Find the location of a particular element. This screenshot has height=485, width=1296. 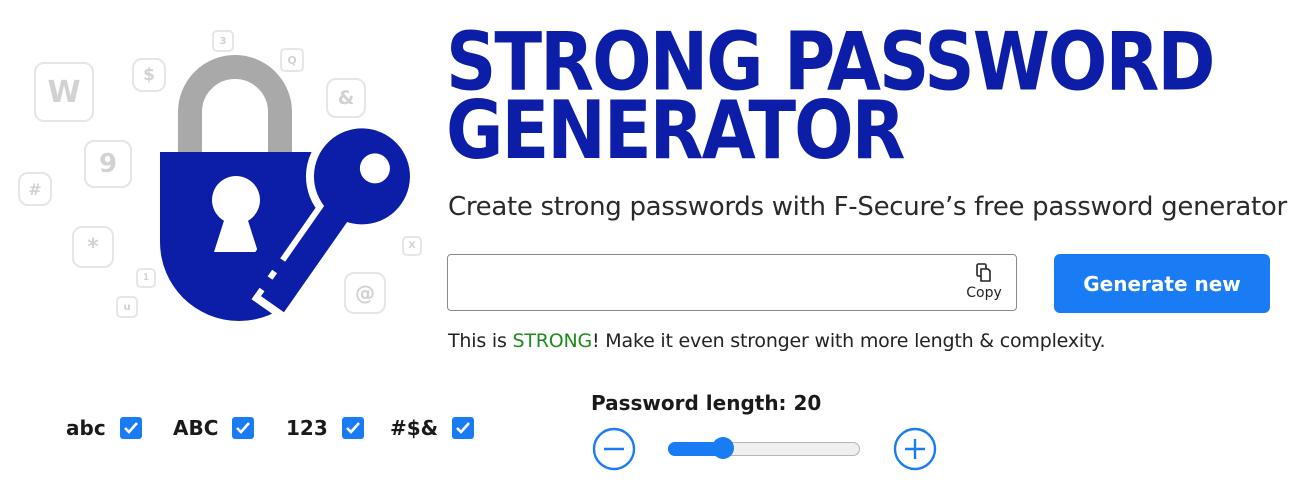

option-numbers: 123 is located at coordinates (325, 428).